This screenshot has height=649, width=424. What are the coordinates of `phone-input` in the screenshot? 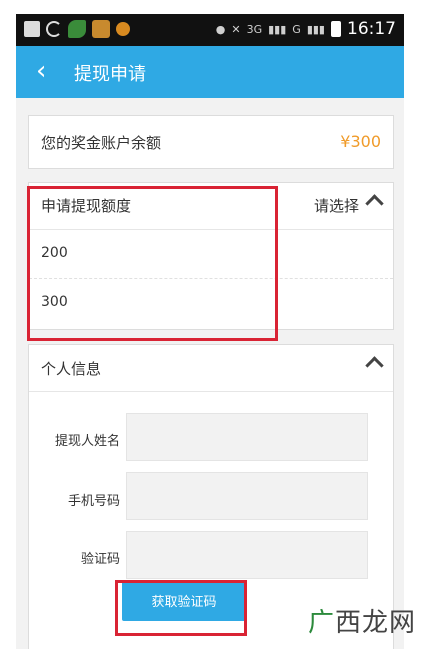 It's located at (247, 496).